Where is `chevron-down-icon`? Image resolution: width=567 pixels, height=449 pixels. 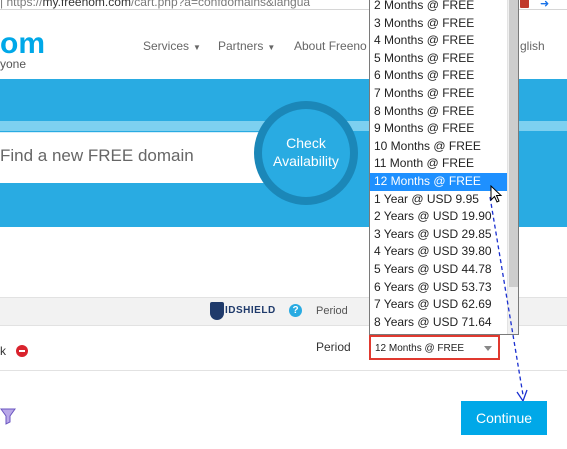 chevron-down-icon is located at coordinates (488, 348).